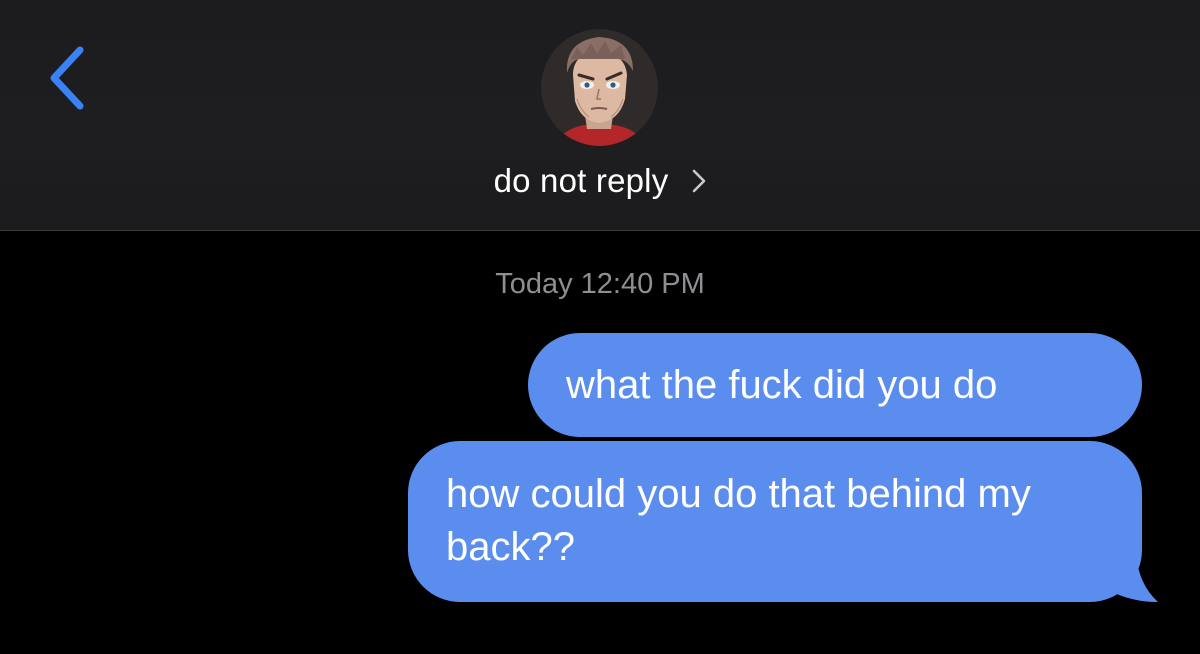  What do you see at coordinates (600, 284) in the screenshot?
I see `message-timestamp: Today 12:40 PM` at bounding box center [600, 284].